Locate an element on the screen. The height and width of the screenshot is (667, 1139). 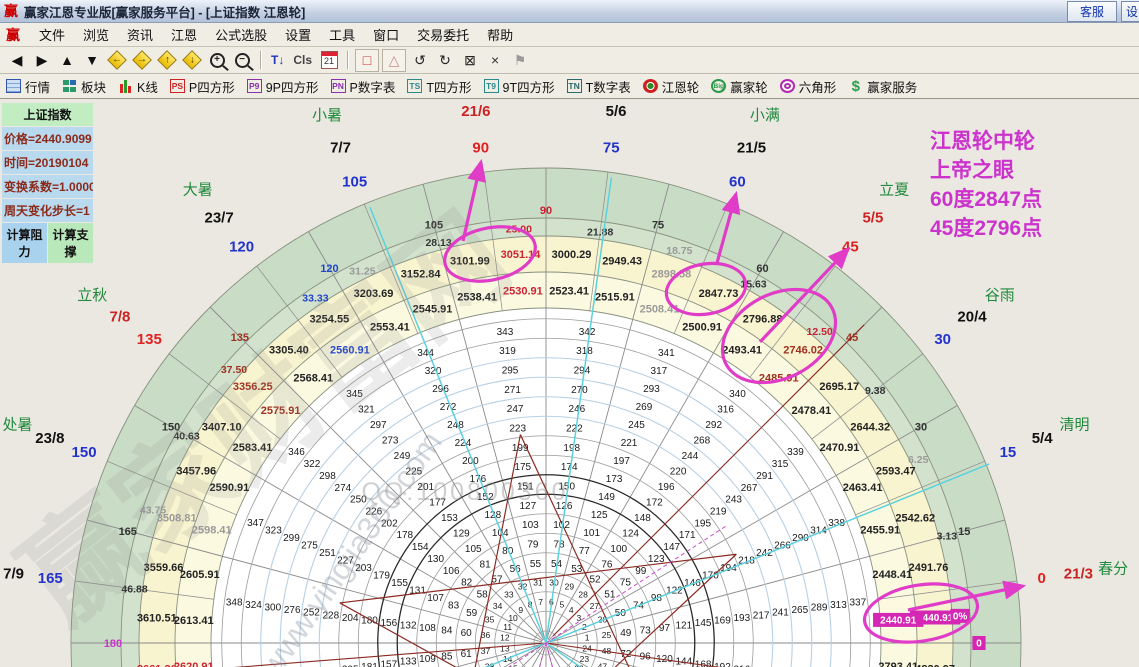
cls-tool-button: Cls is located at coordinates (302, 60).